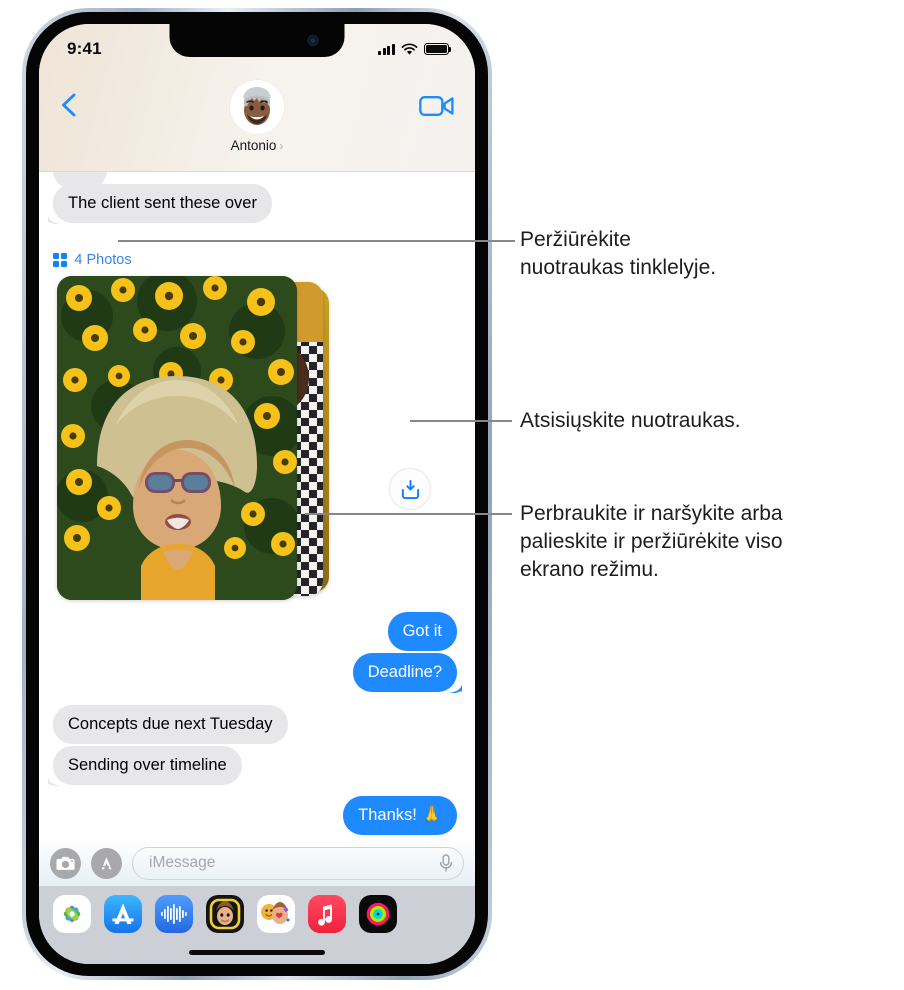 This screenshot has height=990, width=904. Describe the element at coordinates (575, 239) in the screenshot. I see `callout-grid-line-1: Peržiūrėkite` at that location.